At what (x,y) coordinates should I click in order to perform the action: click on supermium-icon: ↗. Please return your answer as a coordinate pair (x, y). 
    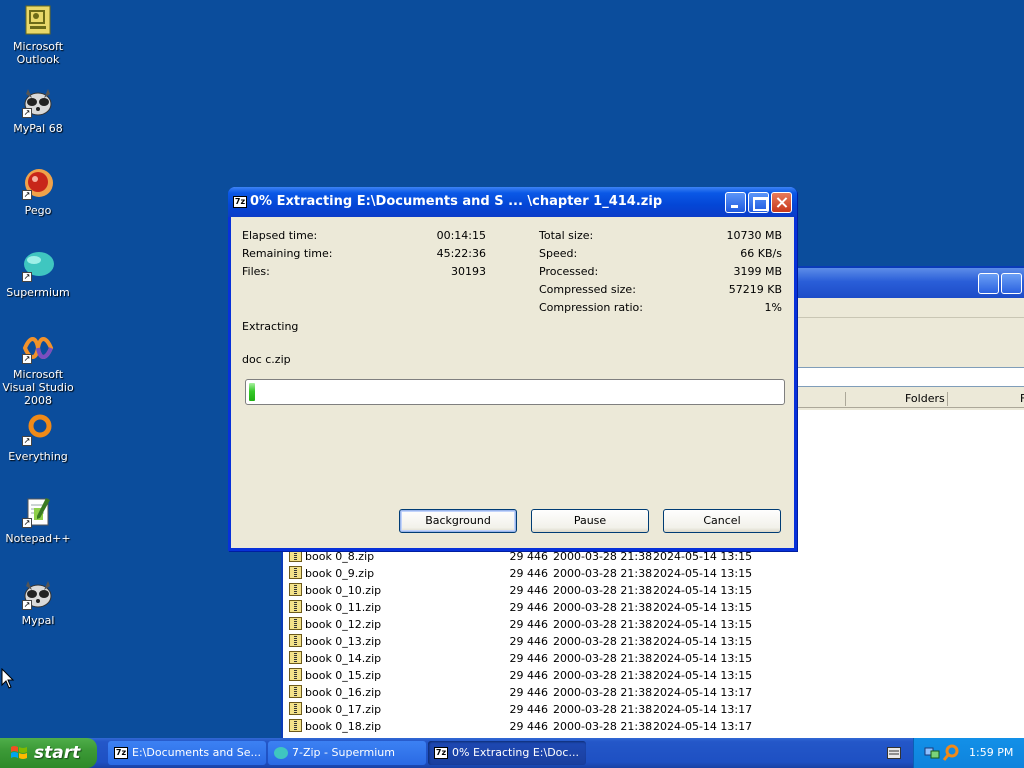
    Looking at the image, I should click on (38, 266).